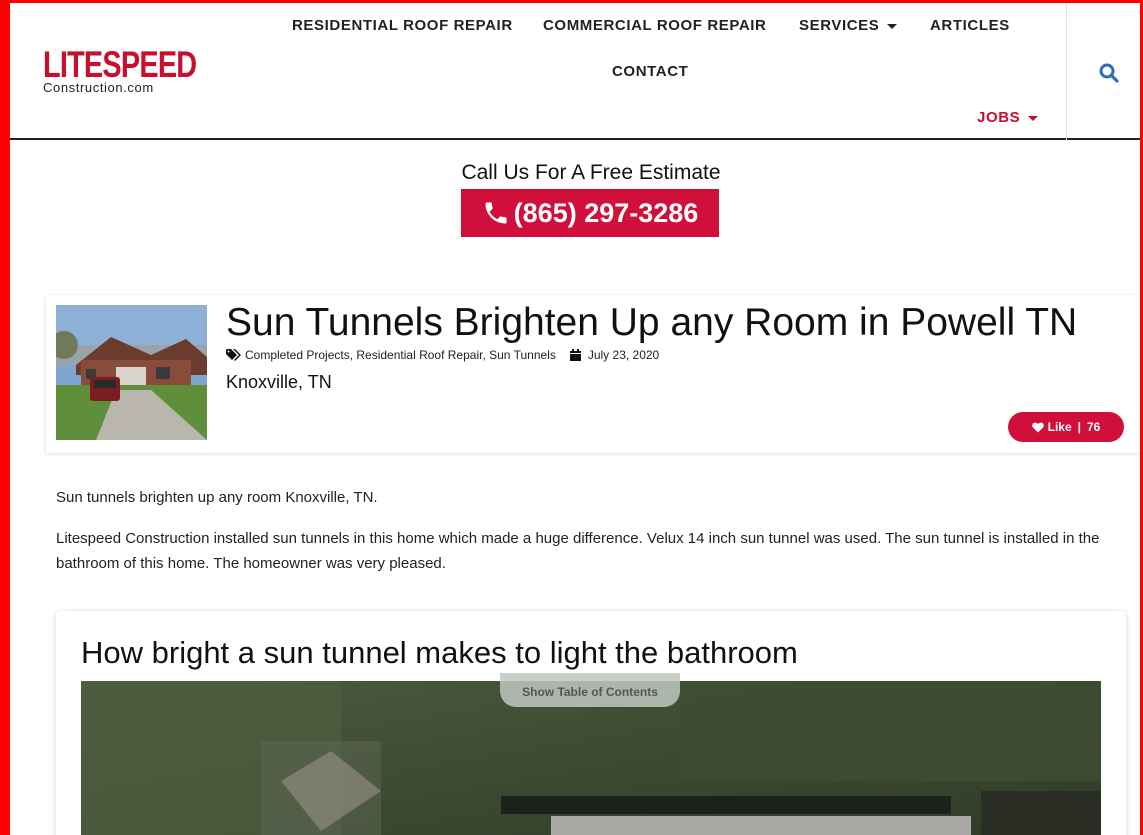 The width and height of the screenshot is (1143, 835). I want to click on nav-jobs-label: JOBS, so click(999, 117).